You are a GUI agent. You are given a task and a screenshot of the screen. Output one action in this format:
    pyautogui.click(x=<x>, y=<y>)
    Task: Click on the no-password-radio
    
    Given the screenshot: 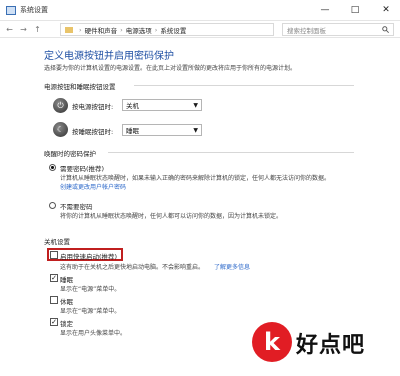 What is the action you would take?
    pyautogui.click(x=52, y=205)
    